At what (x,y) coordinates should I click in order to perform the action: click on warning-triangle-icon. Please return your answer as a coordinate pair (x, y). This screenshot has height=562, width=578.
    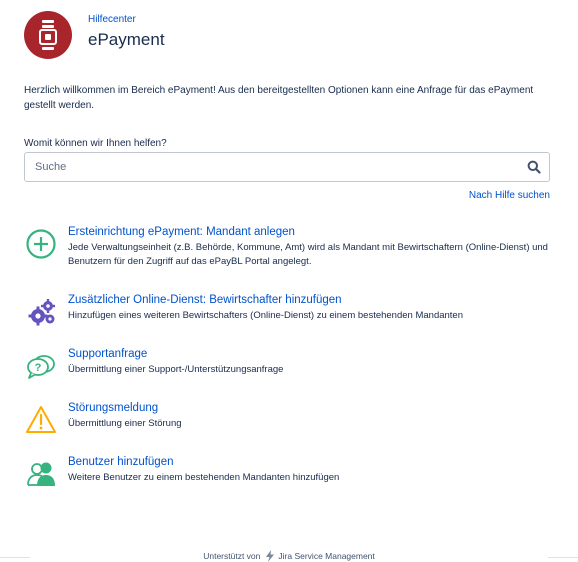
    Looking at the image, I should click on (41, 420).